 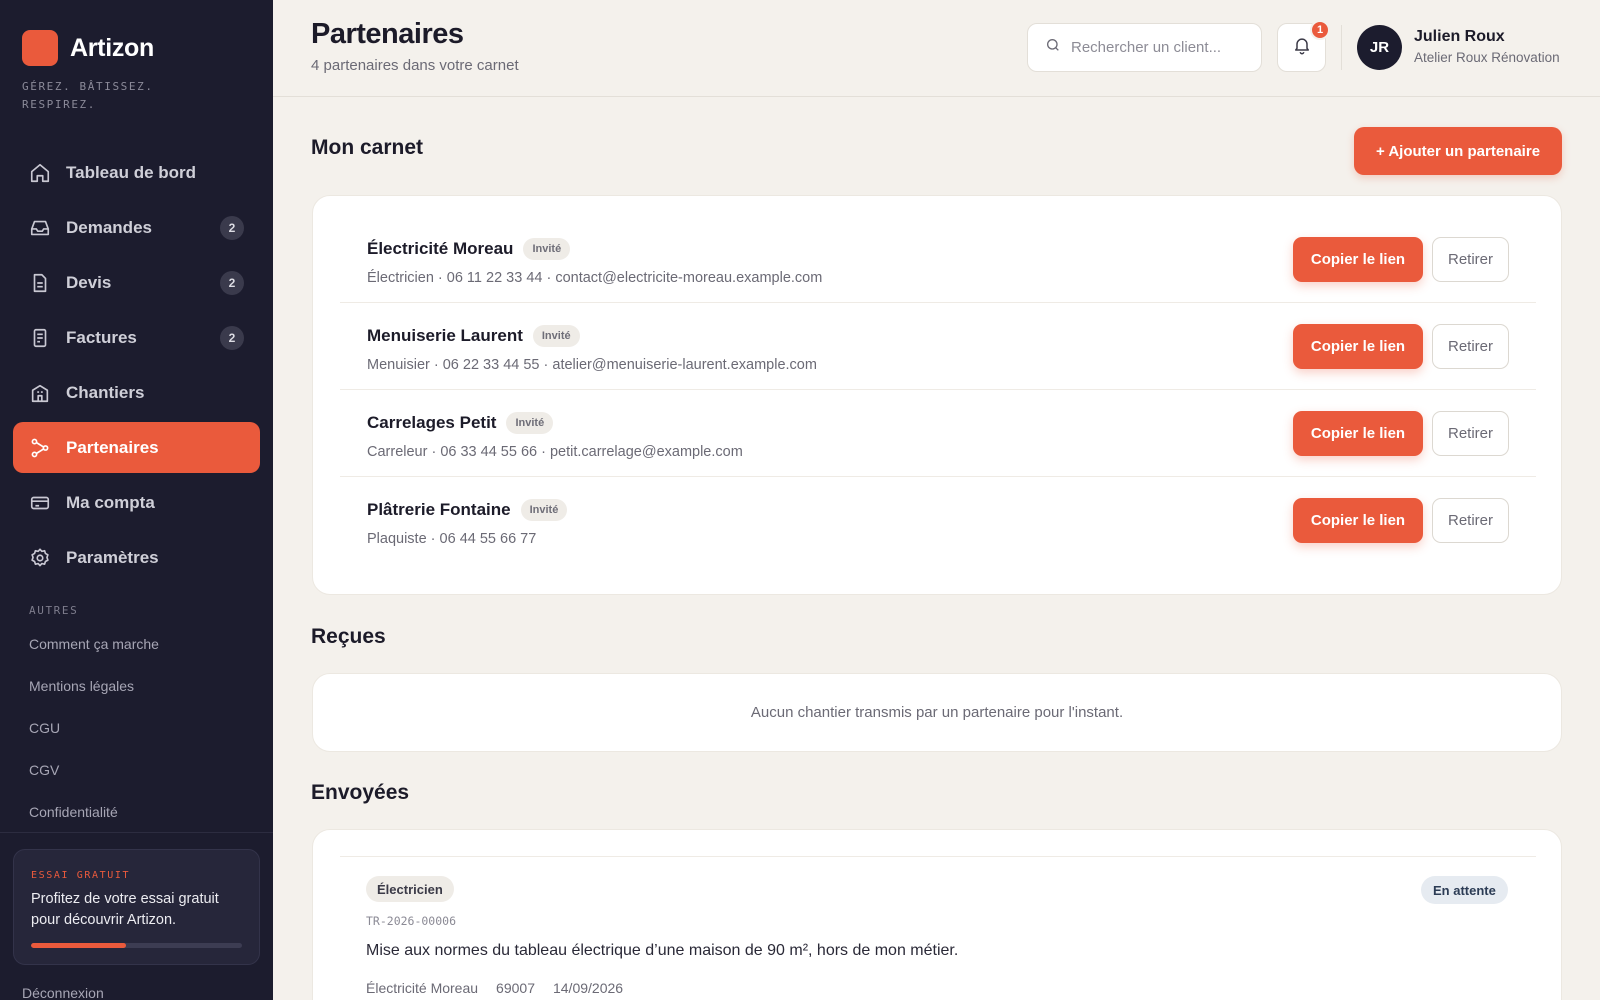 I want to click on sidebar-item-label: Tableau de bord, so click(x=131, y=172).